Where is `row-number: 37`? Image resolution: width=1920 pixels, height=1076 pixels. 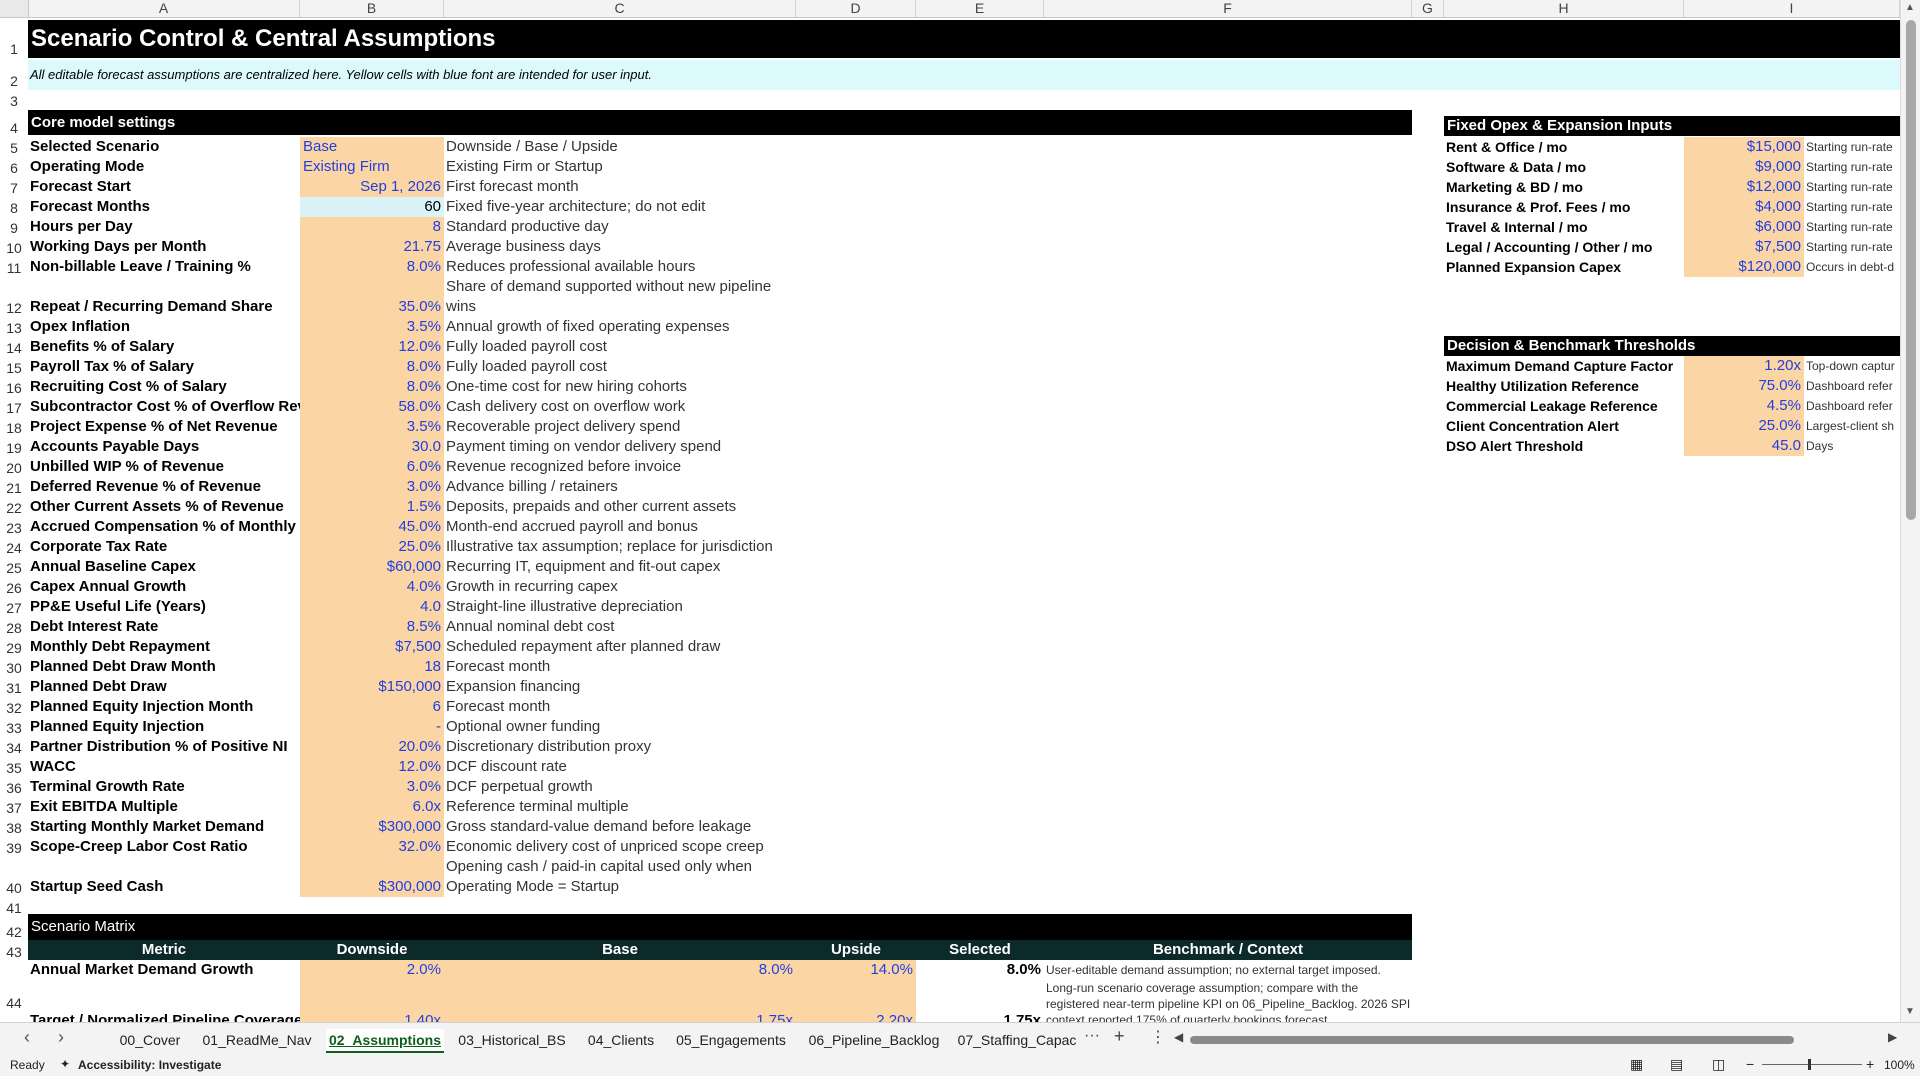 row-number: 37 is located at coordinates (14, 808).